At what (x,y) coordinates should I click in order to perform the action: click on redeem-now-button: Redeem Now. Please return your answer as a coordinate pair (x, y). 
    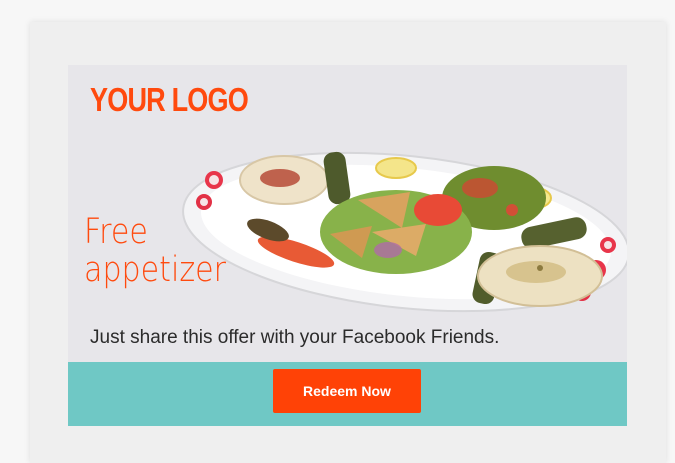
    Looking at the image, I should click on (347, 391).